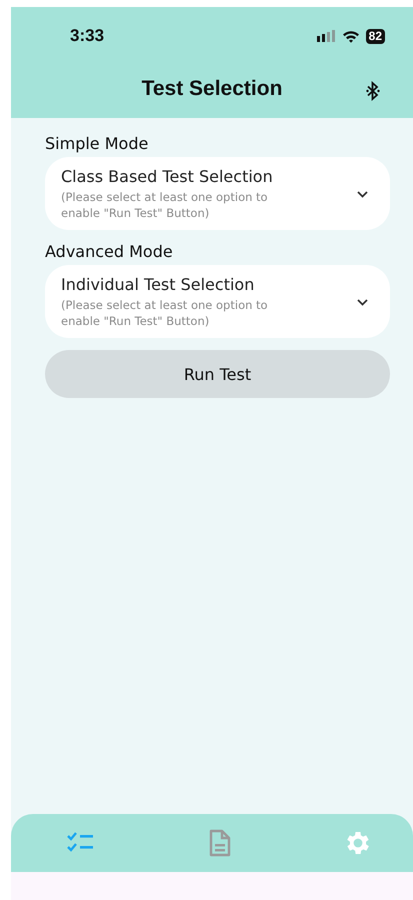  What do you see at coordinates (167, 176) in the screenshot?
I see `dropdown-title: Class Based Test Selection` at bounding box center [167, 176].